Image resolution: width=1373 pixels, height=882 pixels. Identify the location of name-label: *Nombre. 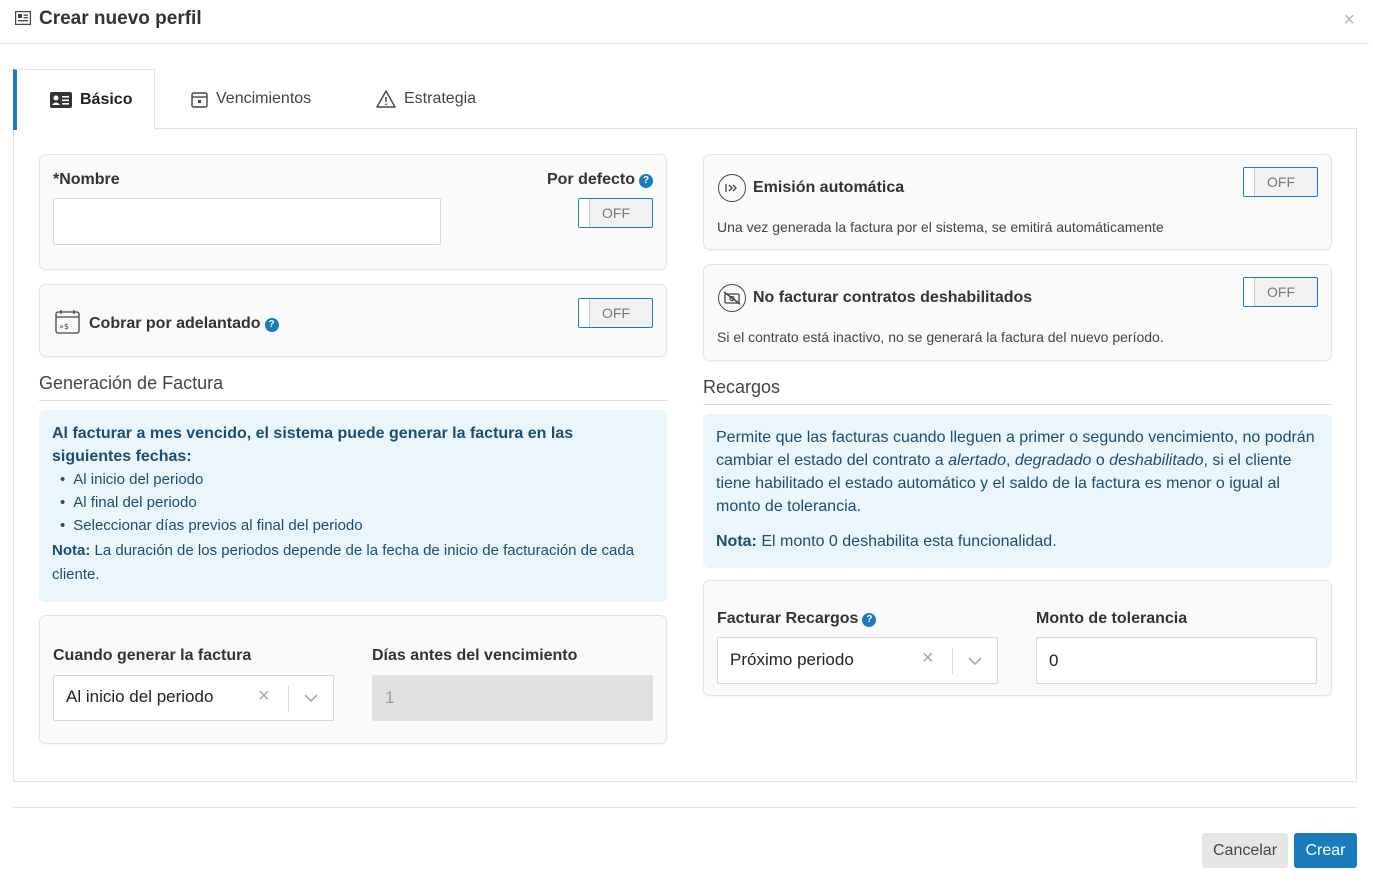
(86, 179).